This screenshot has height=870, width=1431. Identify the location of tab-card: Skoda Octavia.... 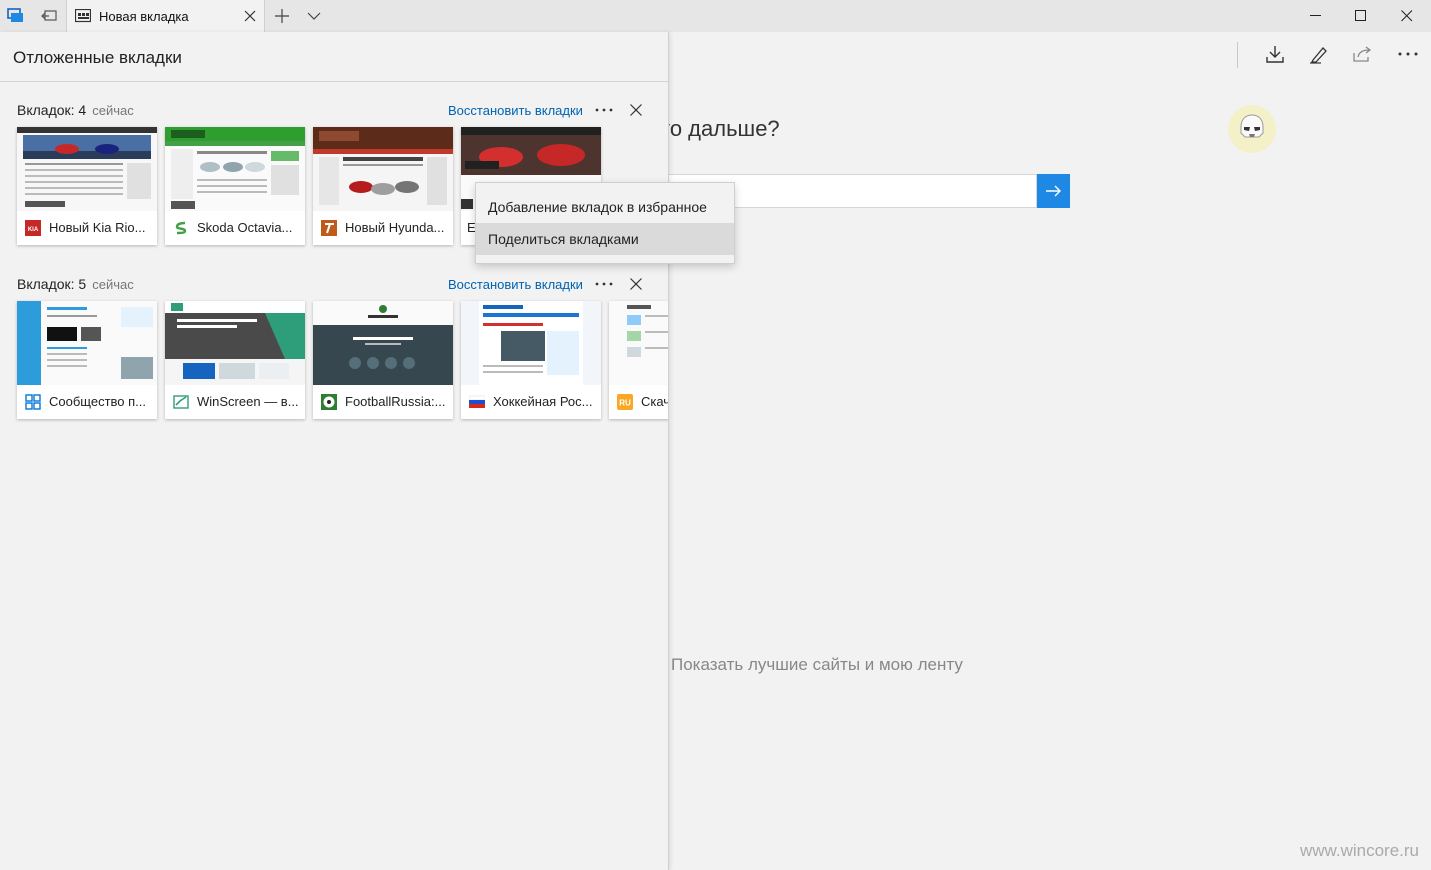
(235, 186).